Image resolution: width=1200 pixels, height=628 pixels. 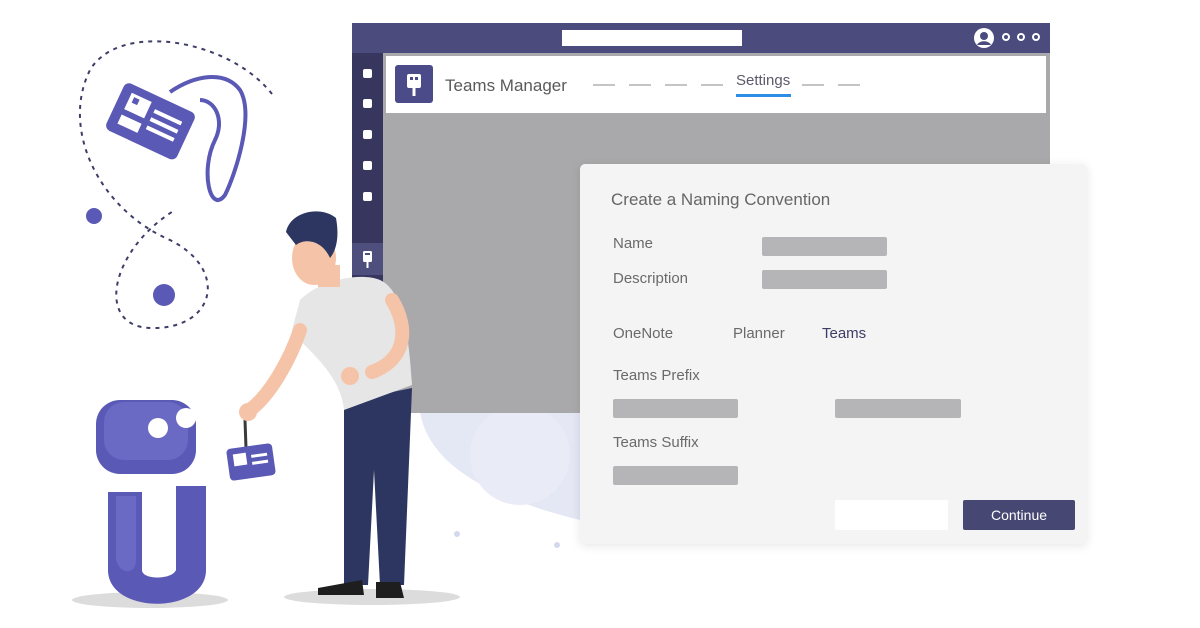 What do you see at coordinates (251, 450) in the screenshot?
I see `held-badge-icon` at bounding box center [251, 450].